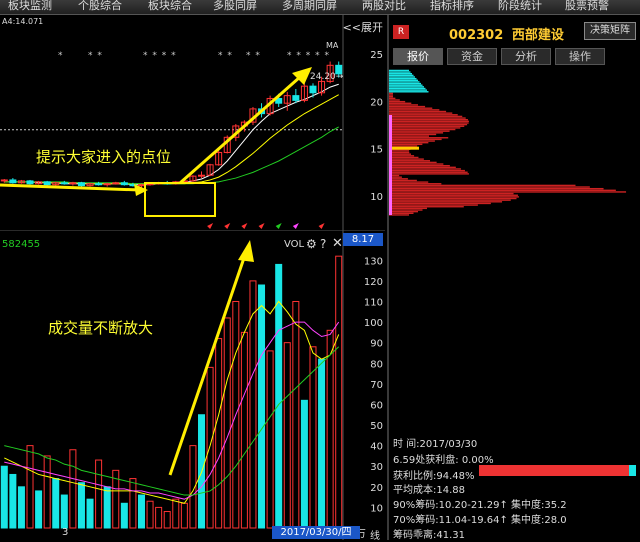 The height and width of the screenshot is (542, 640). What do you see at coordinates (384, 6) in the screenshot?
I see `menu-item-5: 两股对比` at bounding box center [384, 6].